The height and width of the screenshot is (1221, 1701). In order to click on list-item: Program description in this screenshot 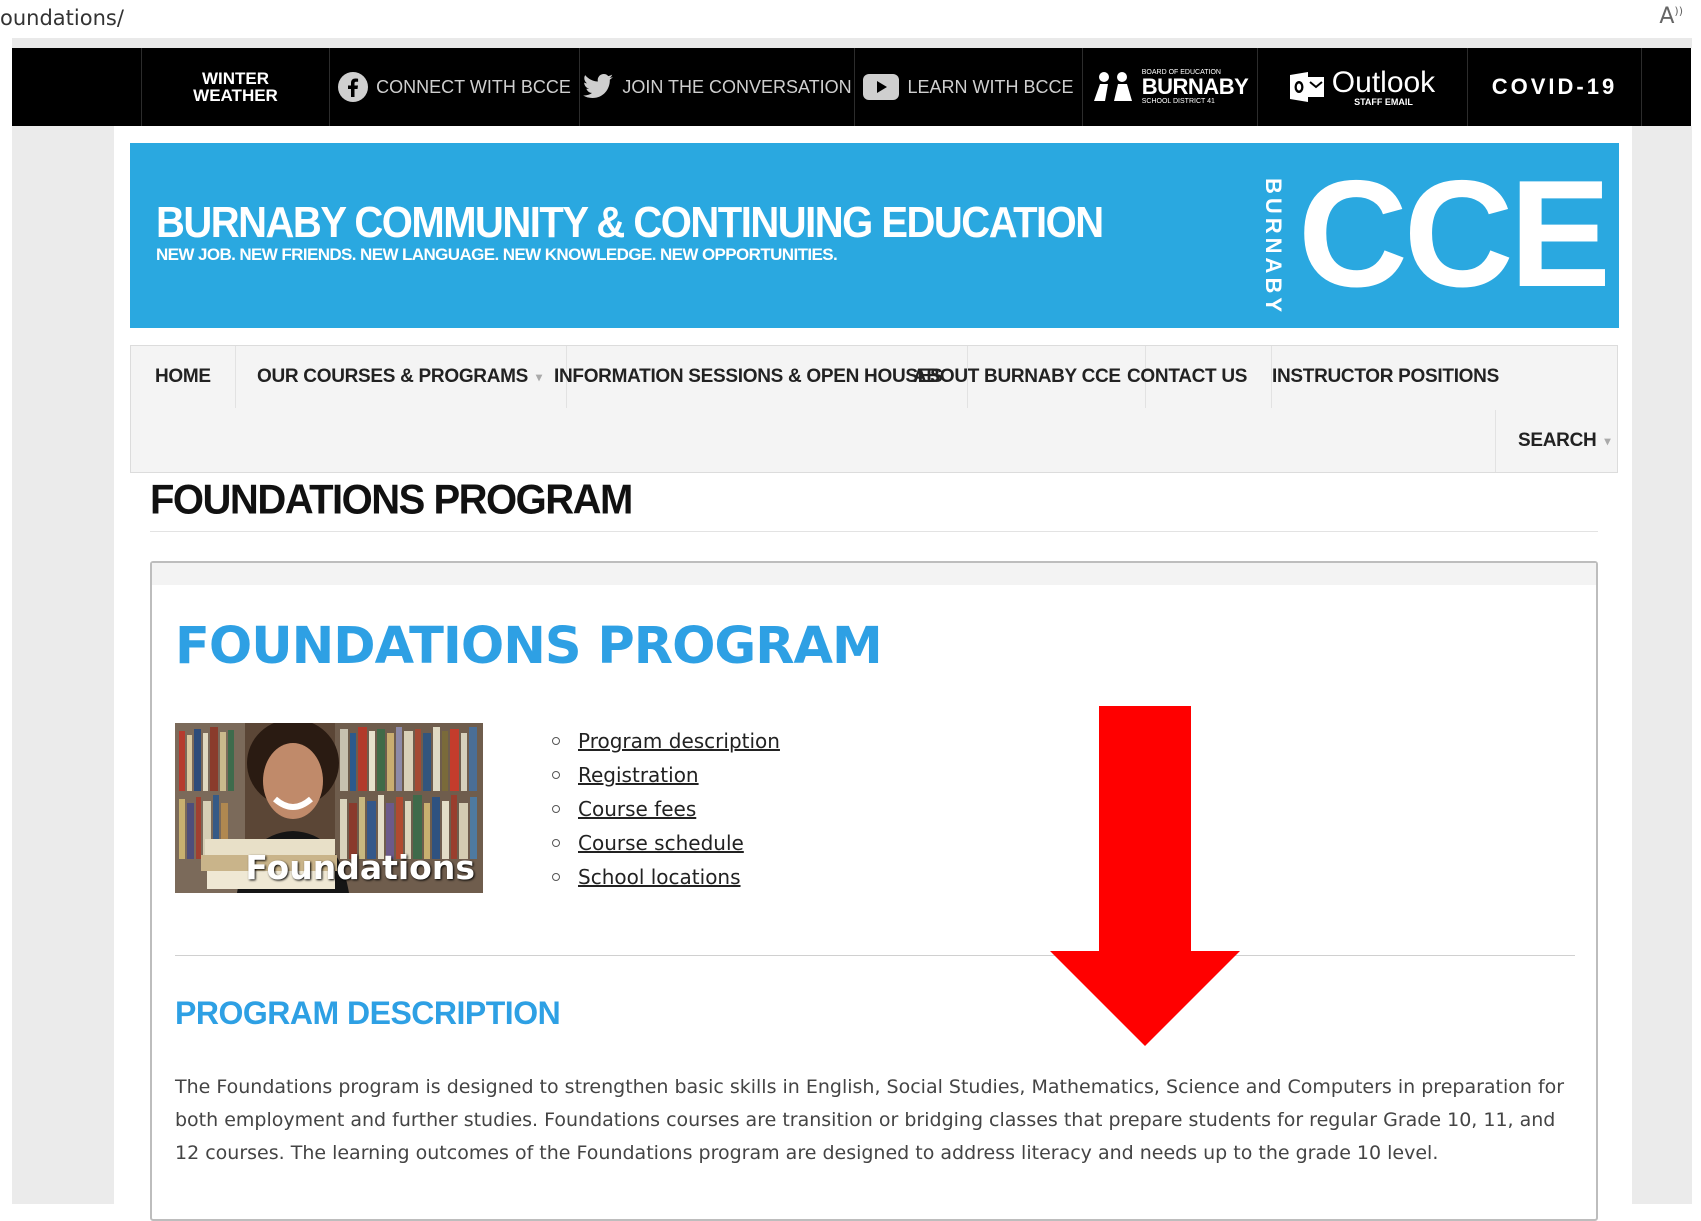, I will do `click(666, 746)`.